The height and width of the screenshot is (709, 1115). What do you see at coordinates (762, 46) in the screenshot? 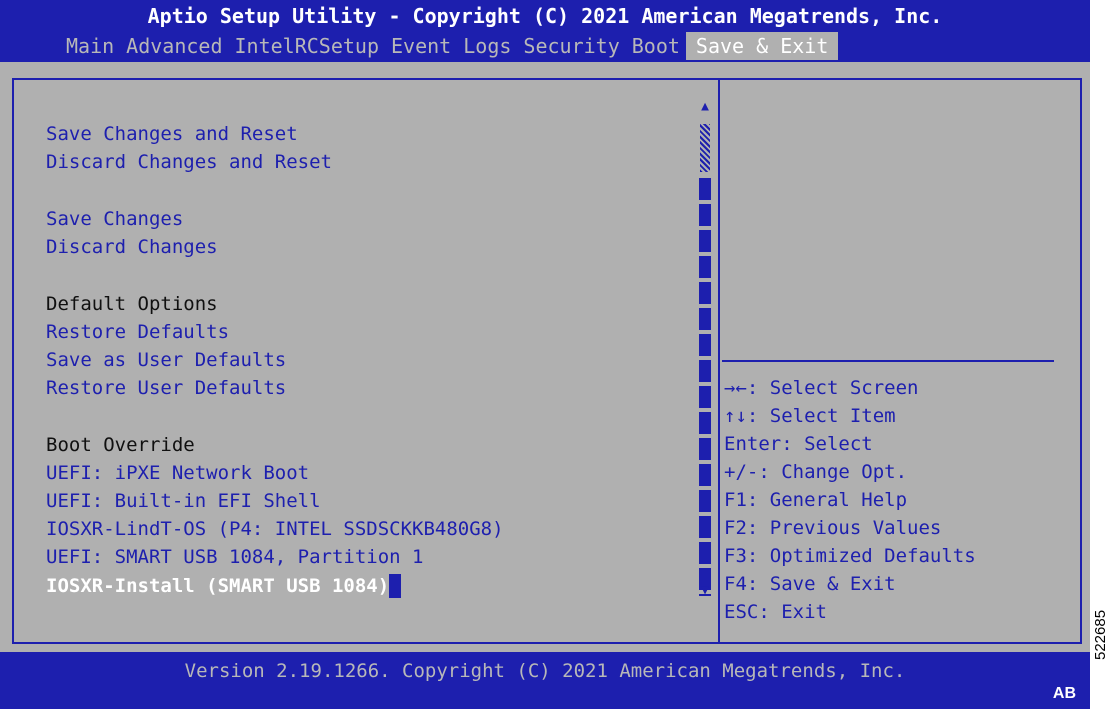
I see `tab-save-exit: Save & Exit` at bounding box center [762, 46].